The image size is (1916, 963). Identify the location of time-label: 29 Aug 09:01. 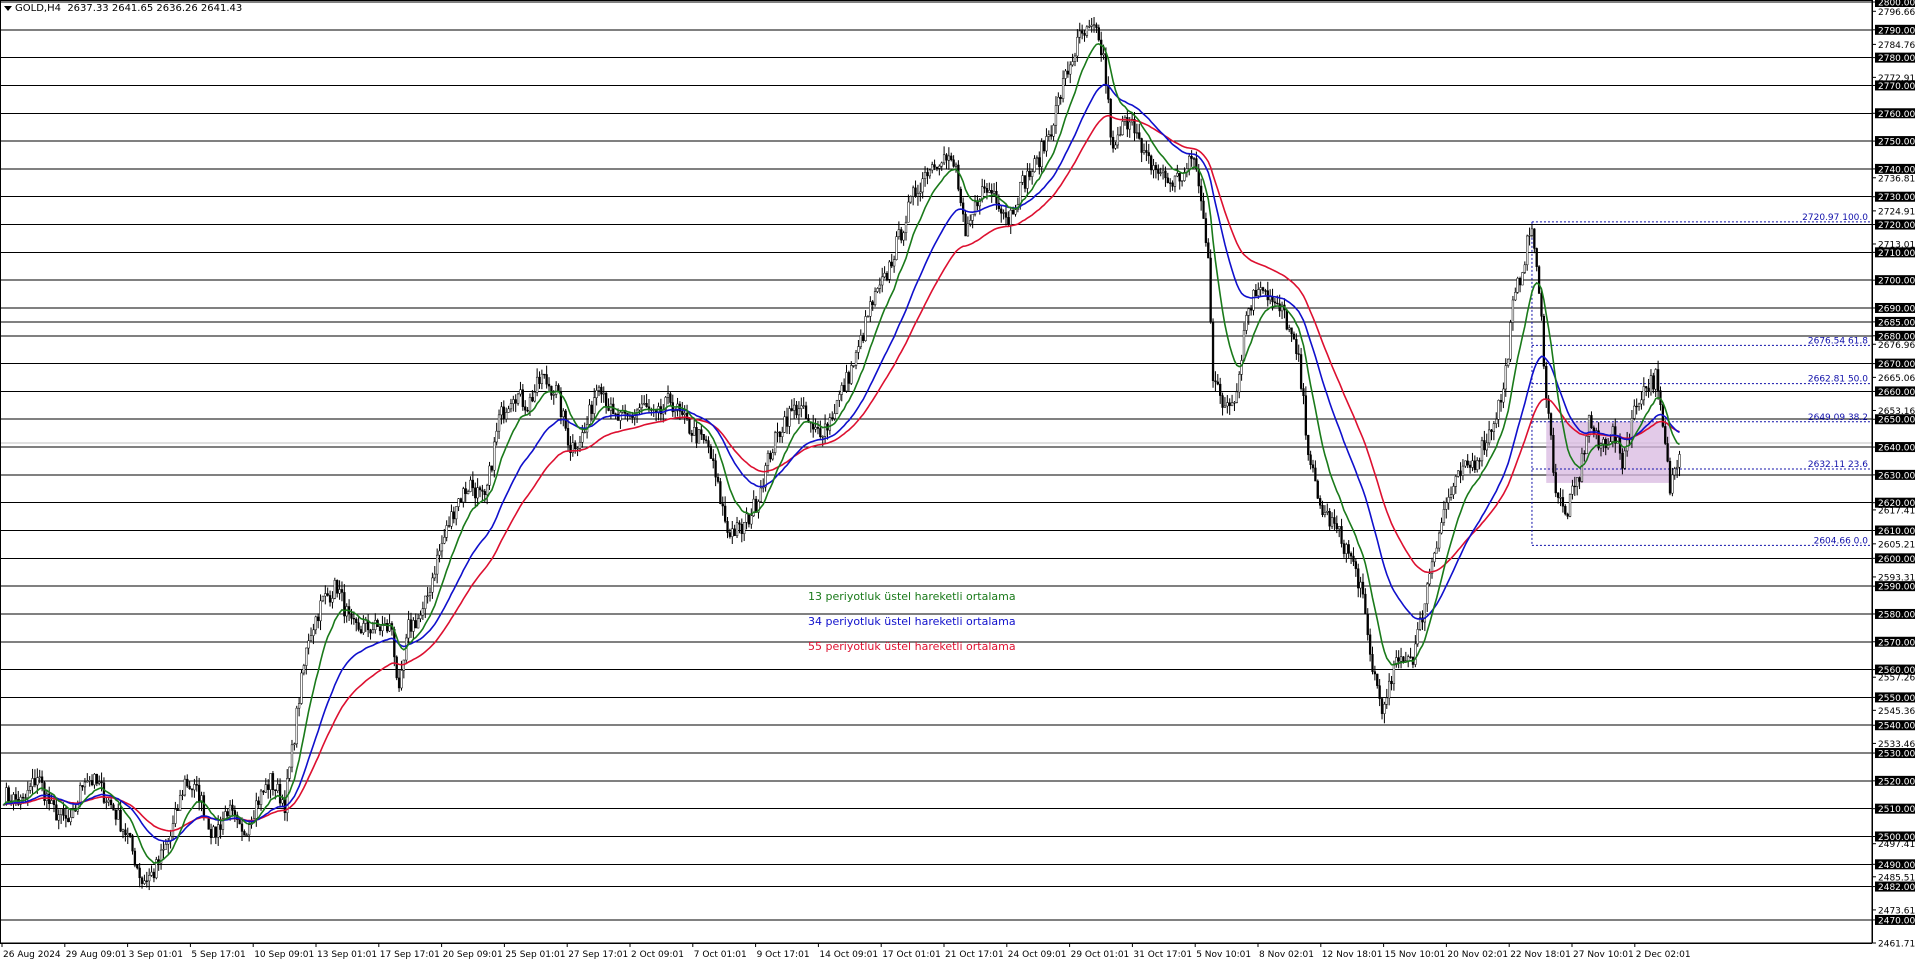
(96, 955).